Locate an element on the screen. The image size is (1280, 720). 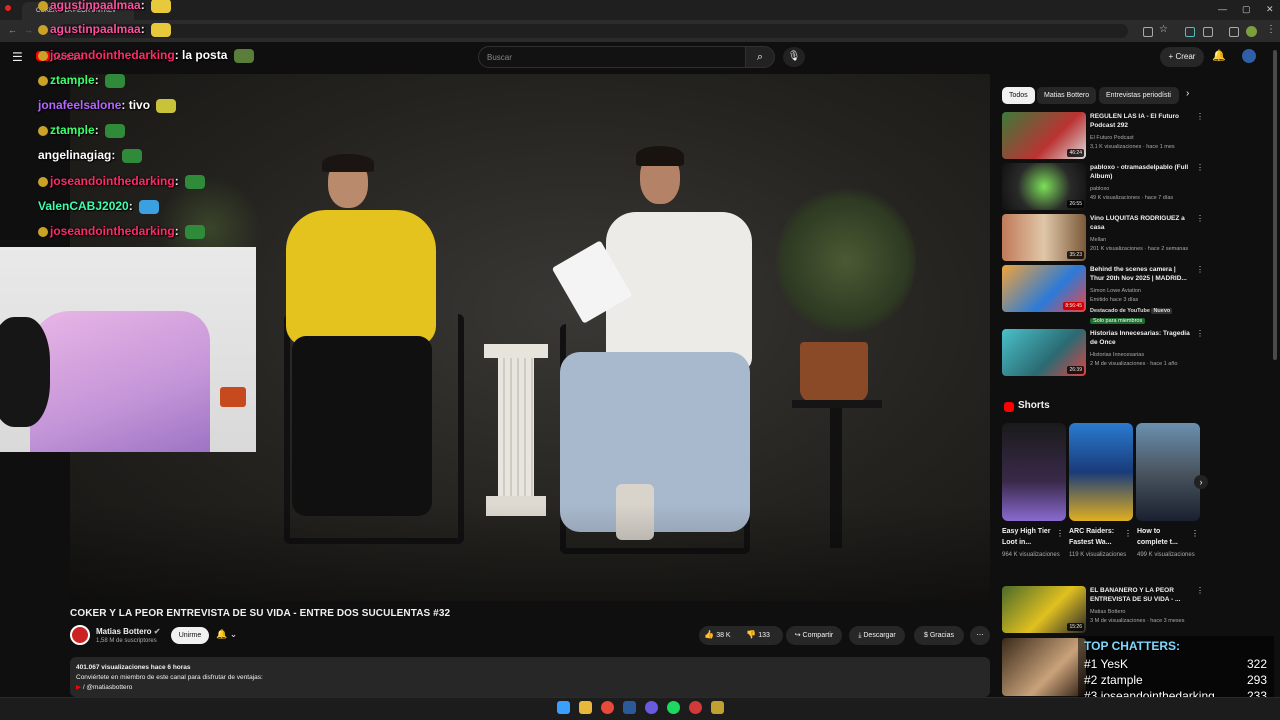
shorts-logo-icon is located at coordinates (1009, 407).